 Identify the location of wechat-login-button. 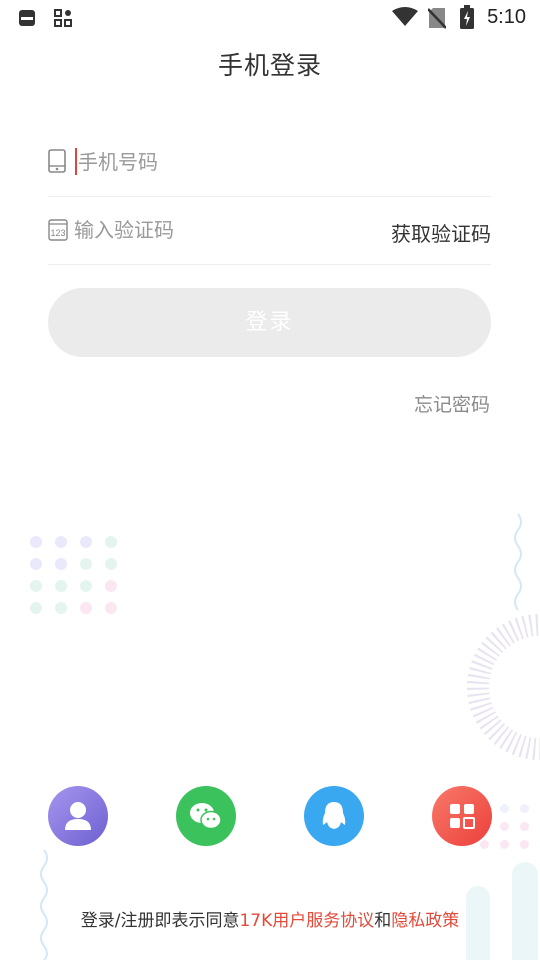
(206, 816).